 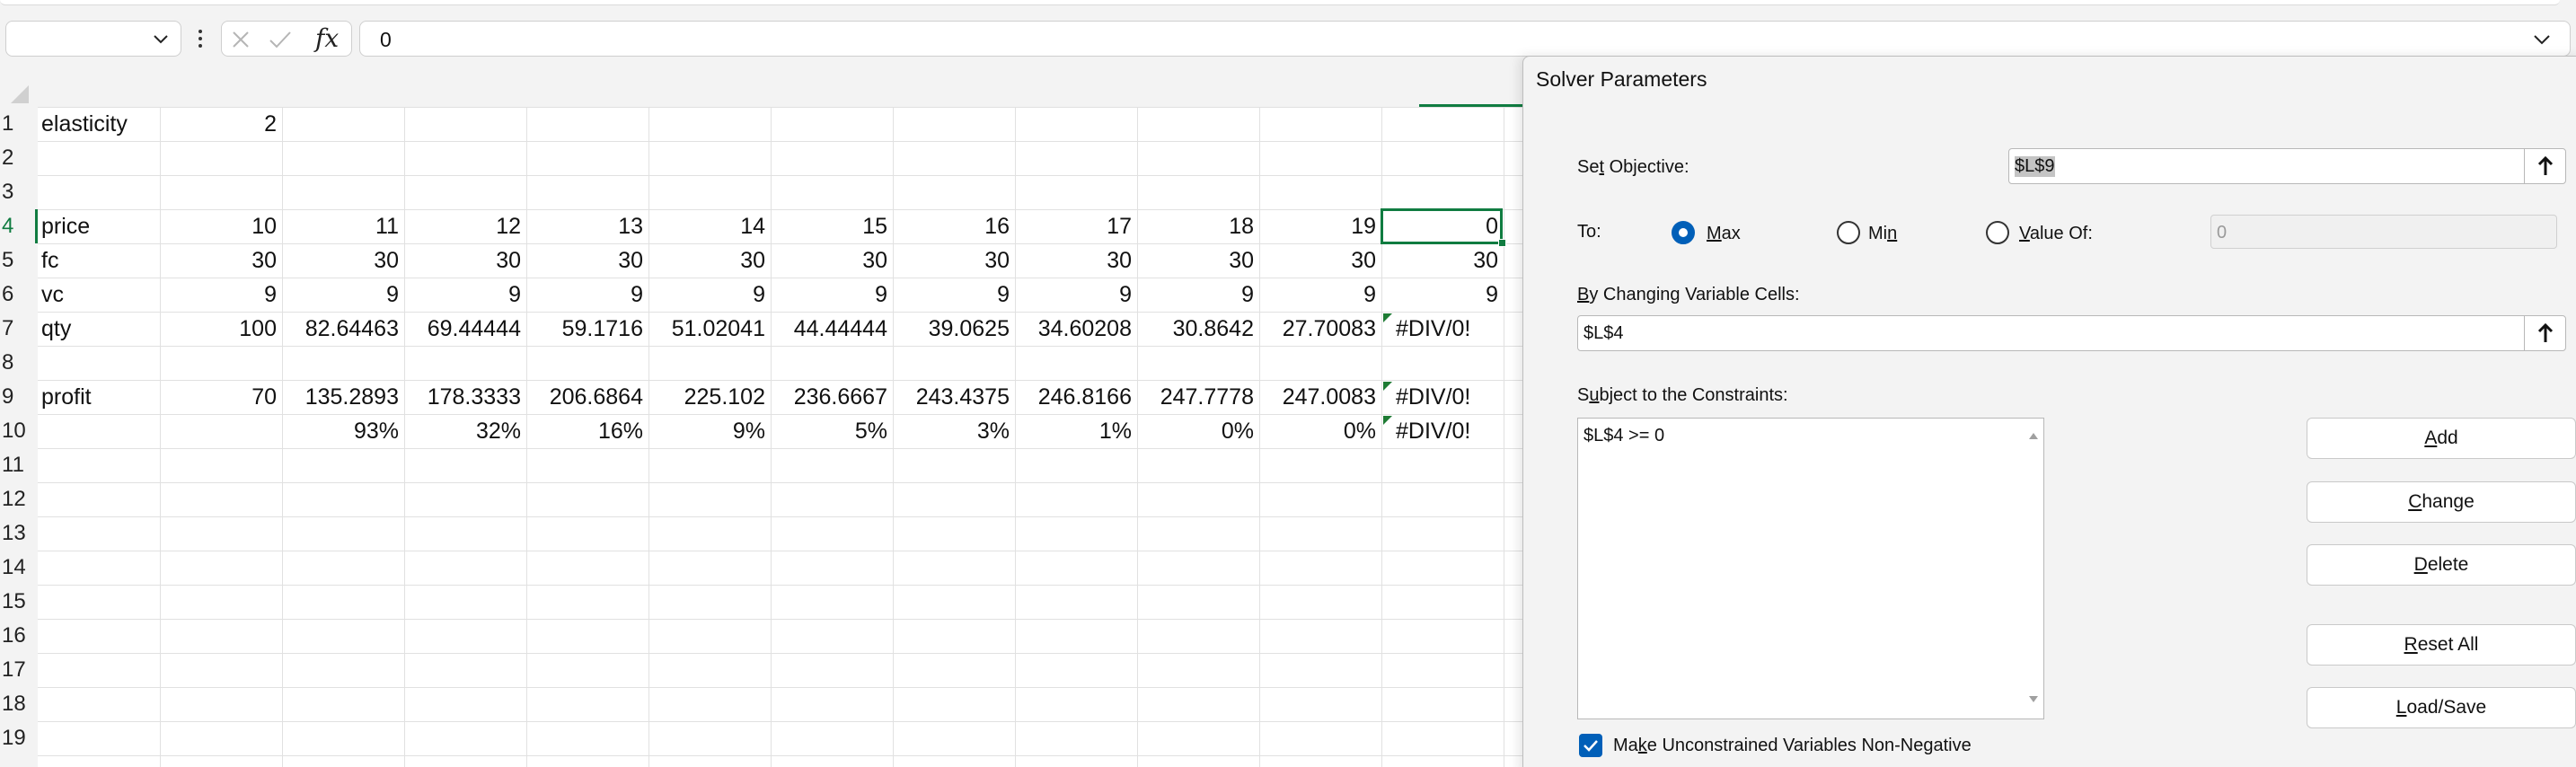 I want to click on cancel-icon, so click(x=241, y=39).